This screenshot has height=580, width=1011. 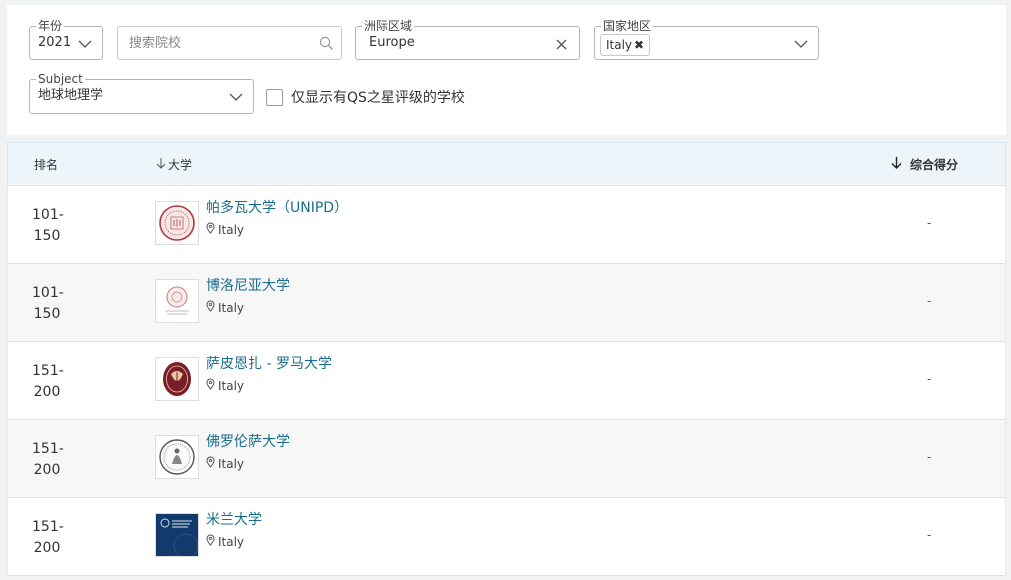 I want to click on year-legend: 年份, so click(x=50, y=26).